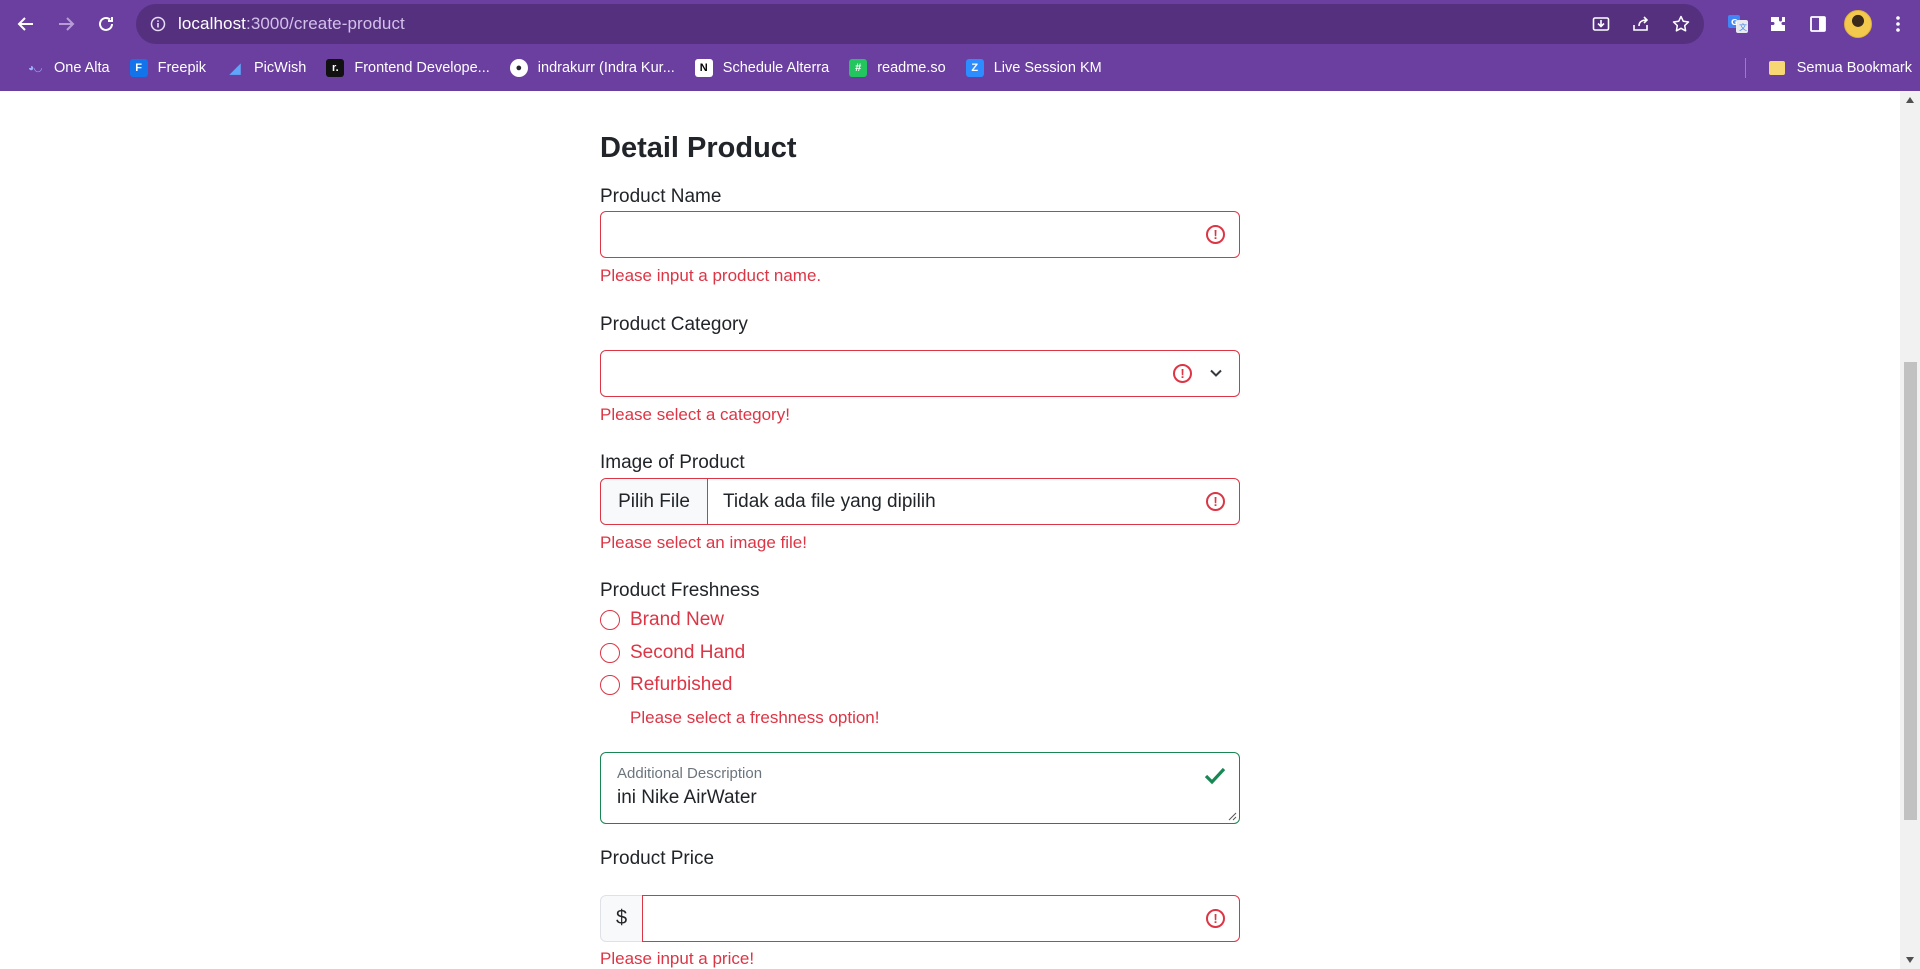 Image resolution: width=1920 pixels, height=969 pixels. I want to click on bookmark-label: Freepik, so click(181, 68).